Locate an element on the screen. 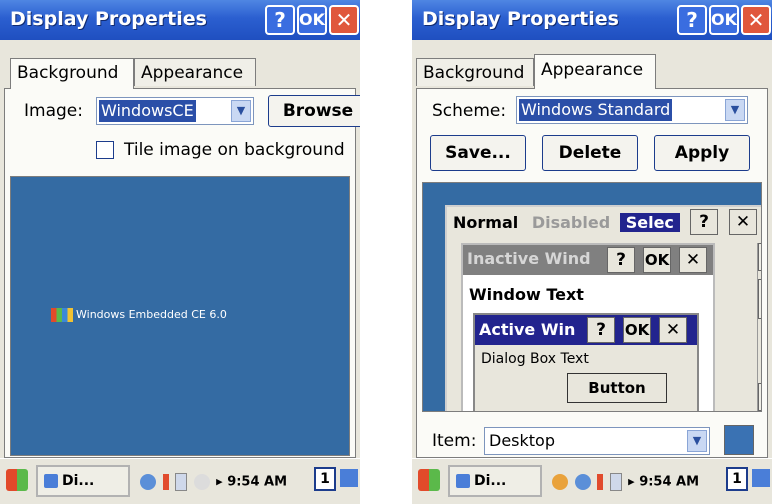  preview-close-button: ✕ is located at coordinates (743, 222).